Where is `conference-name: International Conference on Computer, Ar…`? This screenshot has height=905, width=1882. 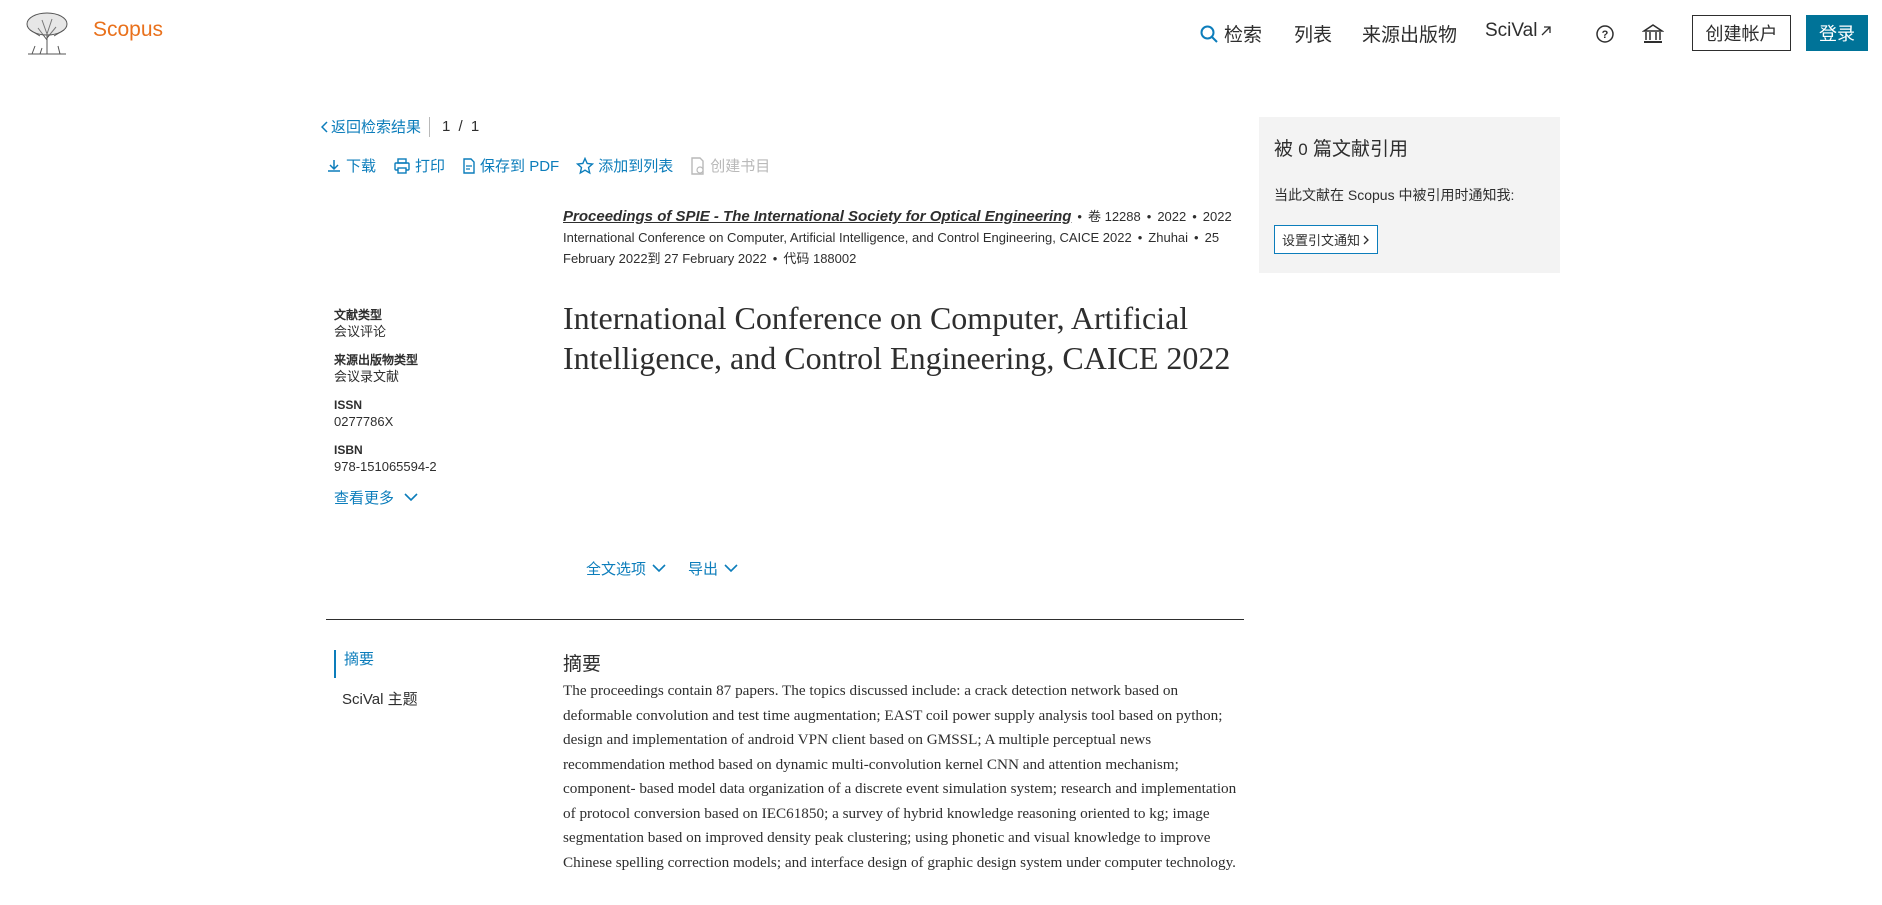
conference-name: International Conference on Computer, Ar… is located at coordinates (847, 237).